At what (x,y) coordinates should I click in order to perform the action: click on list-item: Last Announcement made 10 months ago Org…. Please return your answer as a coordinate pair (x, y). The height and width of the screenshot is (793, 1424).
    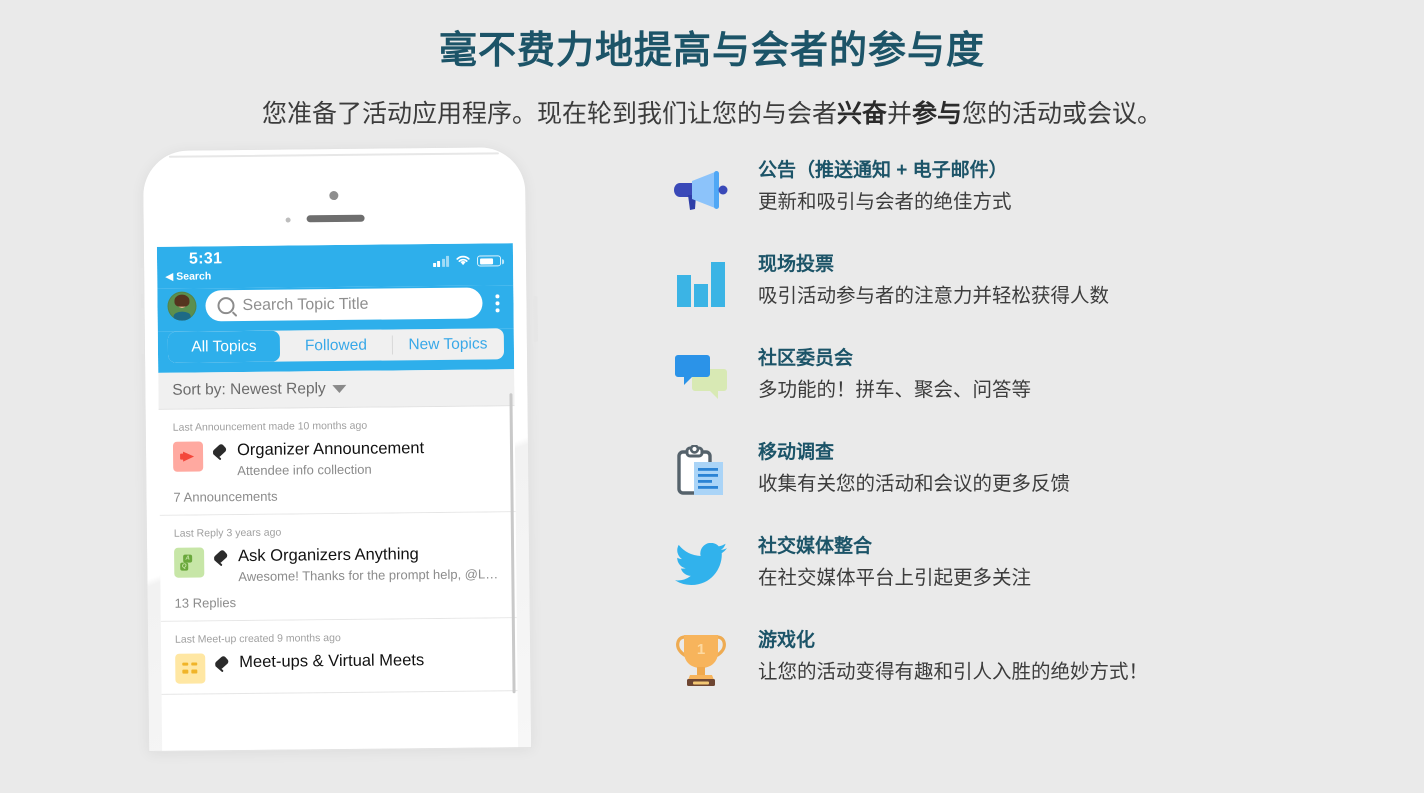
    Looking at the image, I should click on (337, 461).